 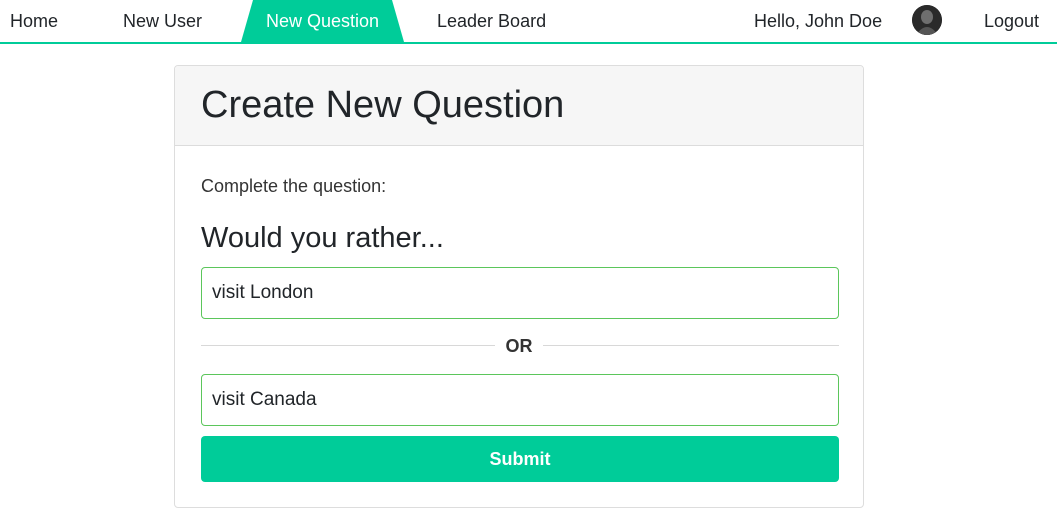 I want to click on option-two-input, so click(x=520, y=400).